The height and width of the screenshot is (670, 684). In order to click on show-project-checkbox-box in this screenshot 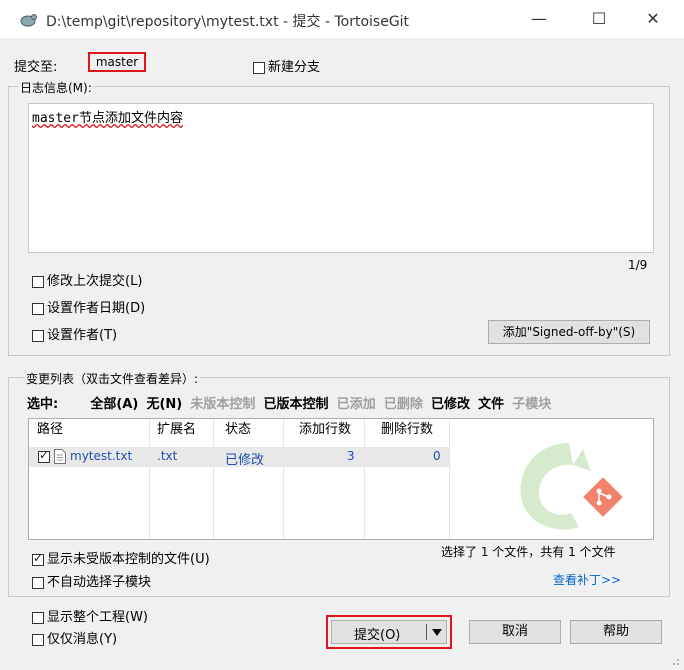, I will do `click(38, 617)`.